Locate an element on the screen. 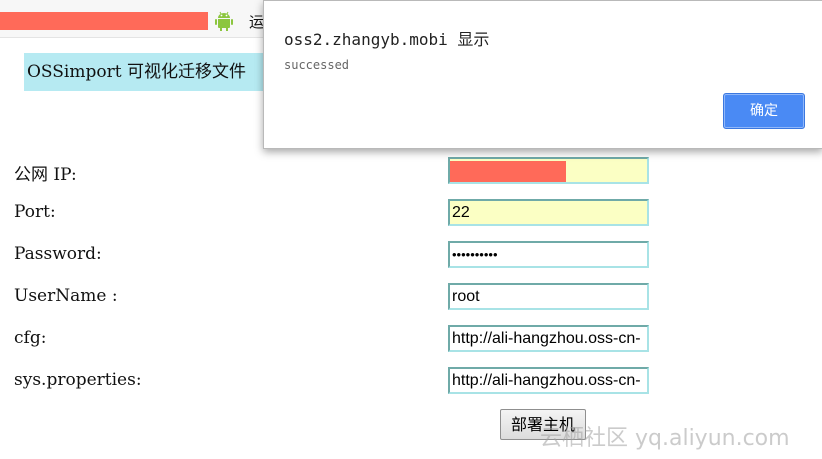 This screenshot has width=822, height=459. ok-button: 确定 is located at coordinates (764, 111).